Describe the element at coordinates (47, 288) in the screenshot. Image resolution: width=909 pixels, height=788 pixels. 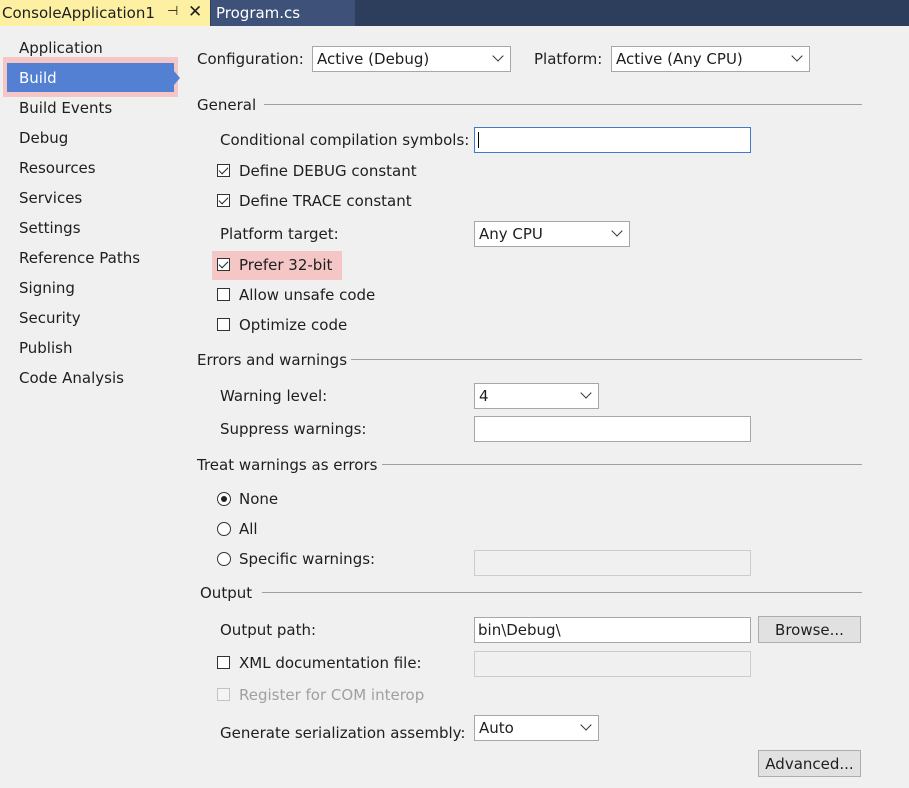
I see `sidebar-item-signing: Signing` at that location.